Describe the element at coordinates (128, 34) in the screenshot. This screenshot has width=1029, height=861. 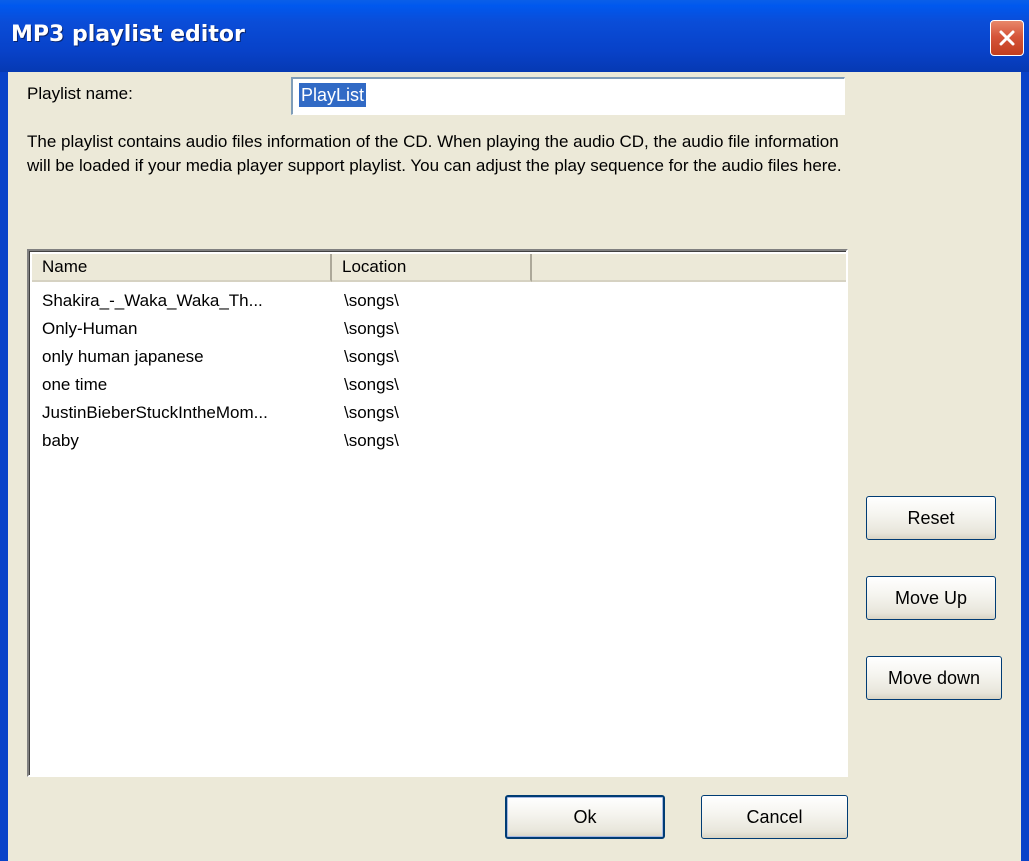
I see `window-title: MP3 playlist editor` at that location.